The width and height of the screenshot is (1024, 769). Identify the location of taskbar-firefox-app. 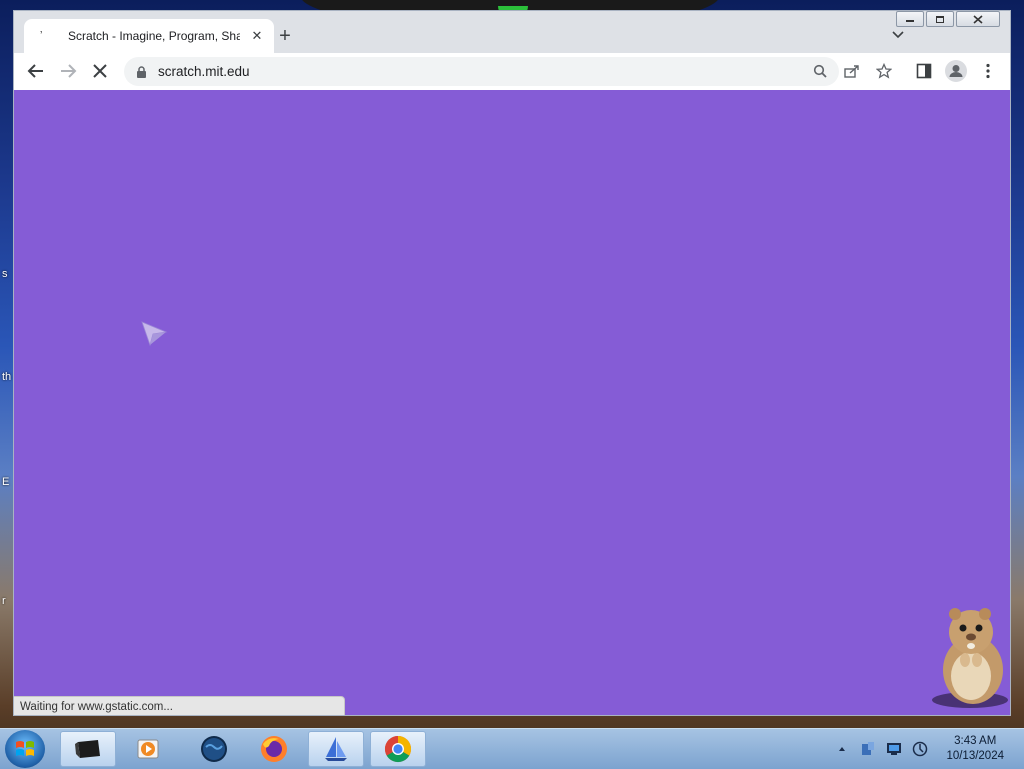
(274, 749).